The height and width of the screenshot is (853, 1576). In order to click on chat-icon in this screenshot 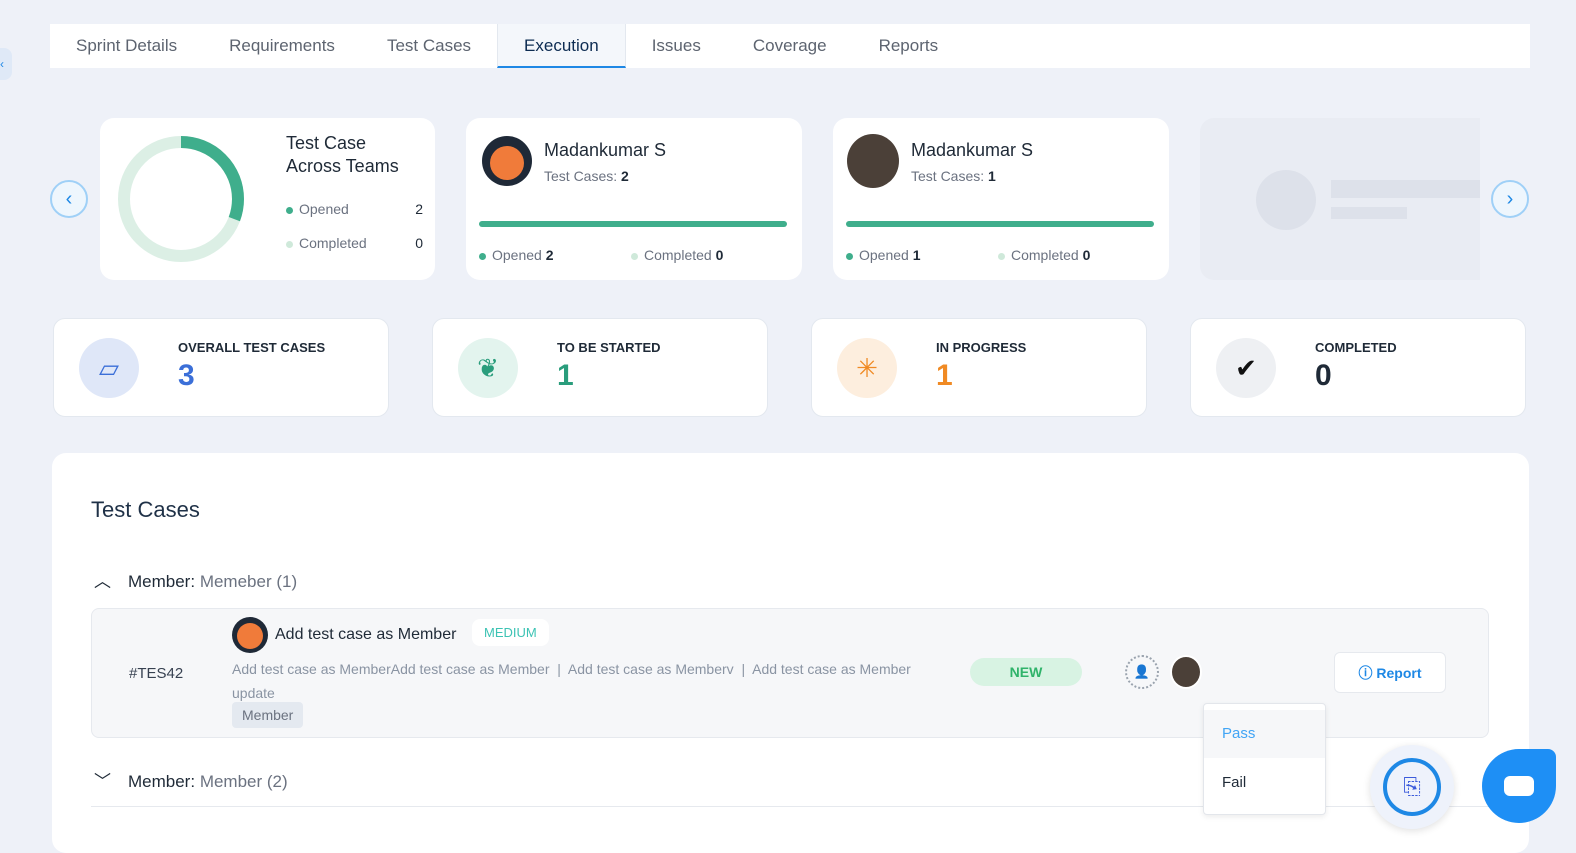, I will do `click(1519, 786)`.